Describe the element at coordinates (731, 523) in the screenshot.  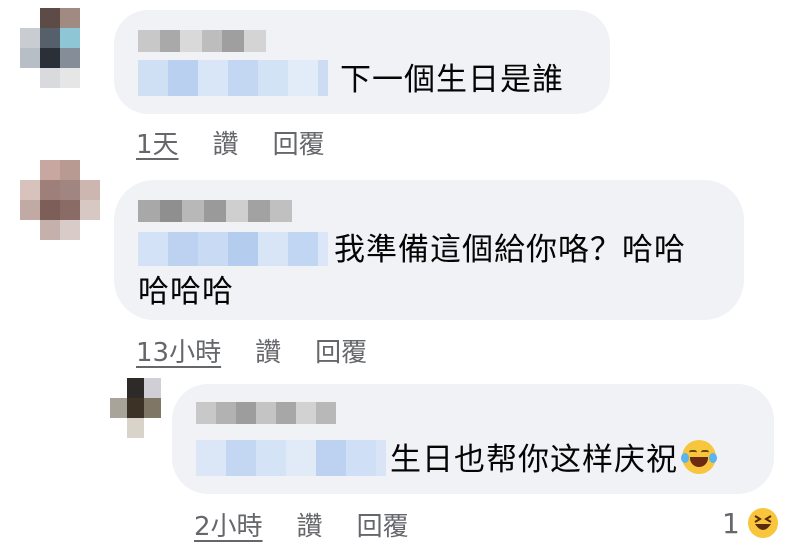
I see `reaction-count: 1` at that location.